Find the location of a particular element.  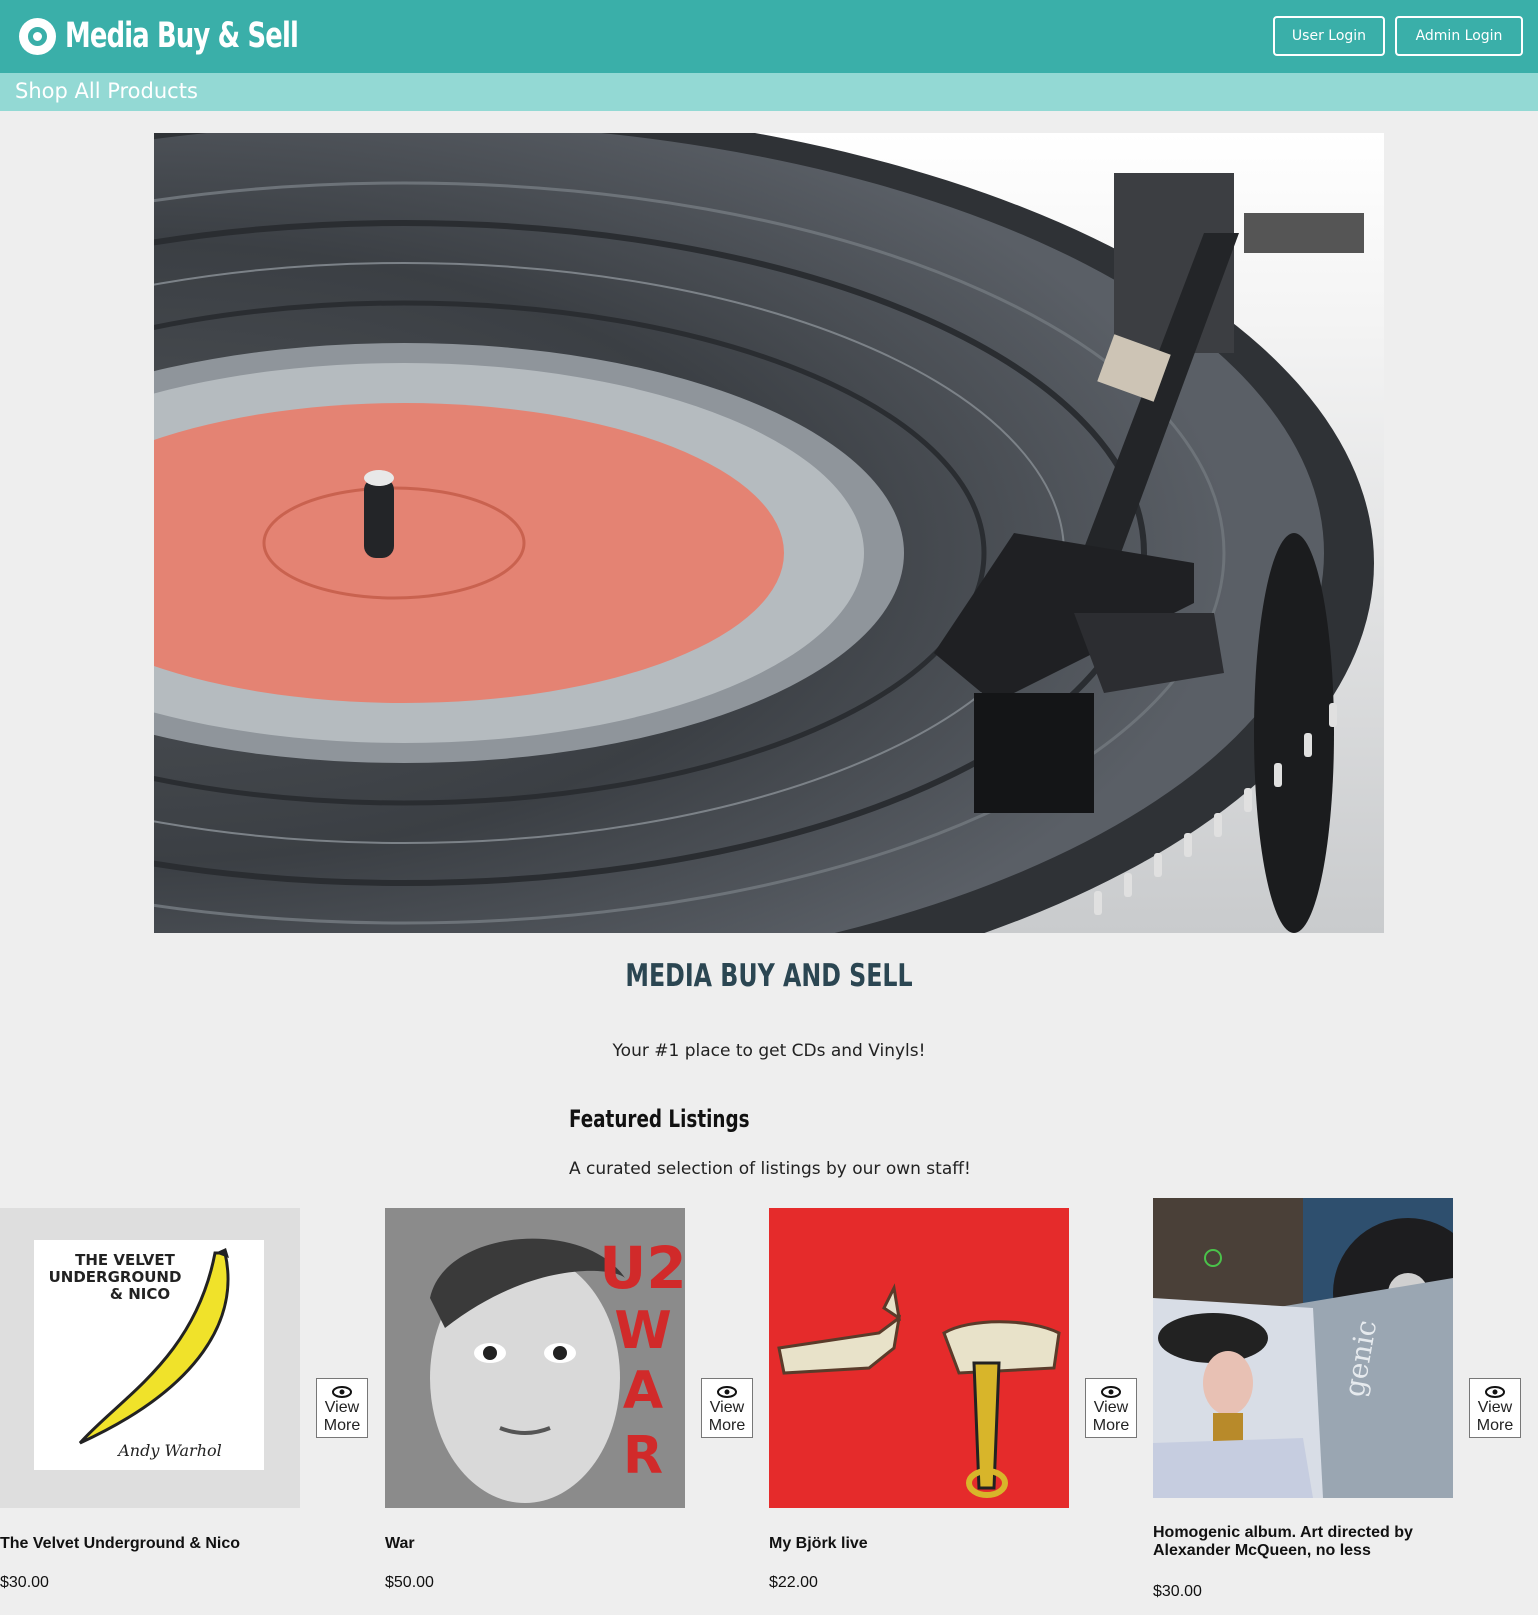

listing-title: My Björk live is located at coordinates (818, 1543).